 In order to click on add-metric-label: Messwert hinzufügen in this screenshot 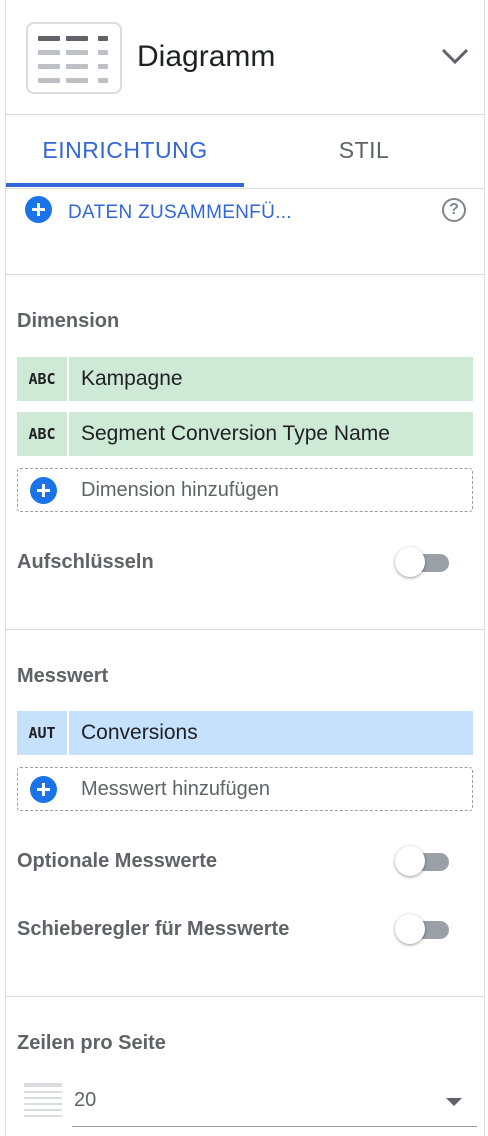, I will do `click(175, 789)`.